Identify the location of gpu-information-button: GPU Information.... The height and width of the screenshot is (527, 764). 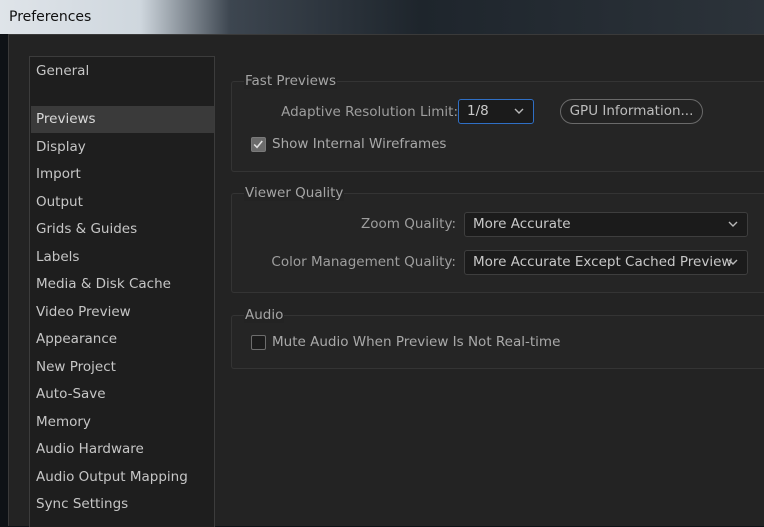
(631, 111).